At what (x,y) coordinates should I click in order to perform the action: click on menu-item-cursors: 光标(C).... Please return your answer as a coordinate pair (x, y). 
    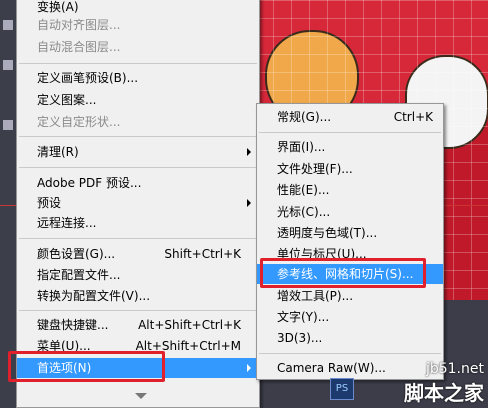
    Looking at the image, I should click on (350, 212).